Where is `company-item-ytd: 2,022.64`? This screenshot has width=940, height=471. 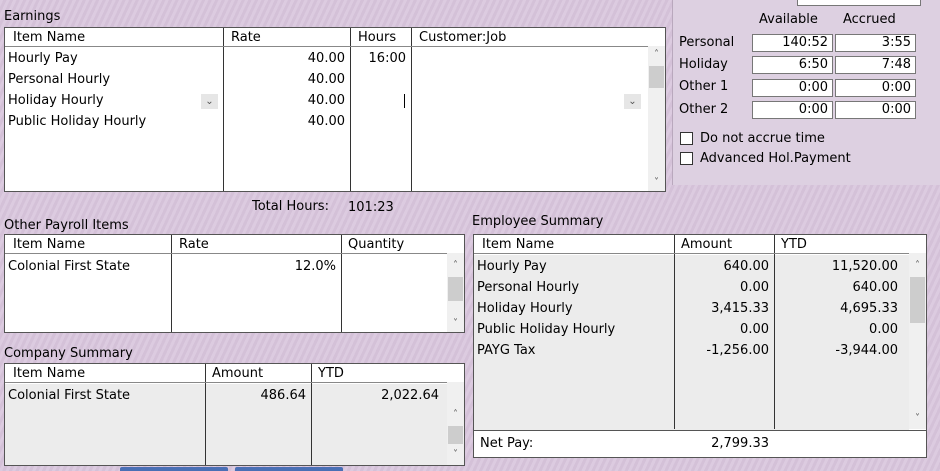
company-item-ytd: 2,022.64 is located at coordinates (410, 395).